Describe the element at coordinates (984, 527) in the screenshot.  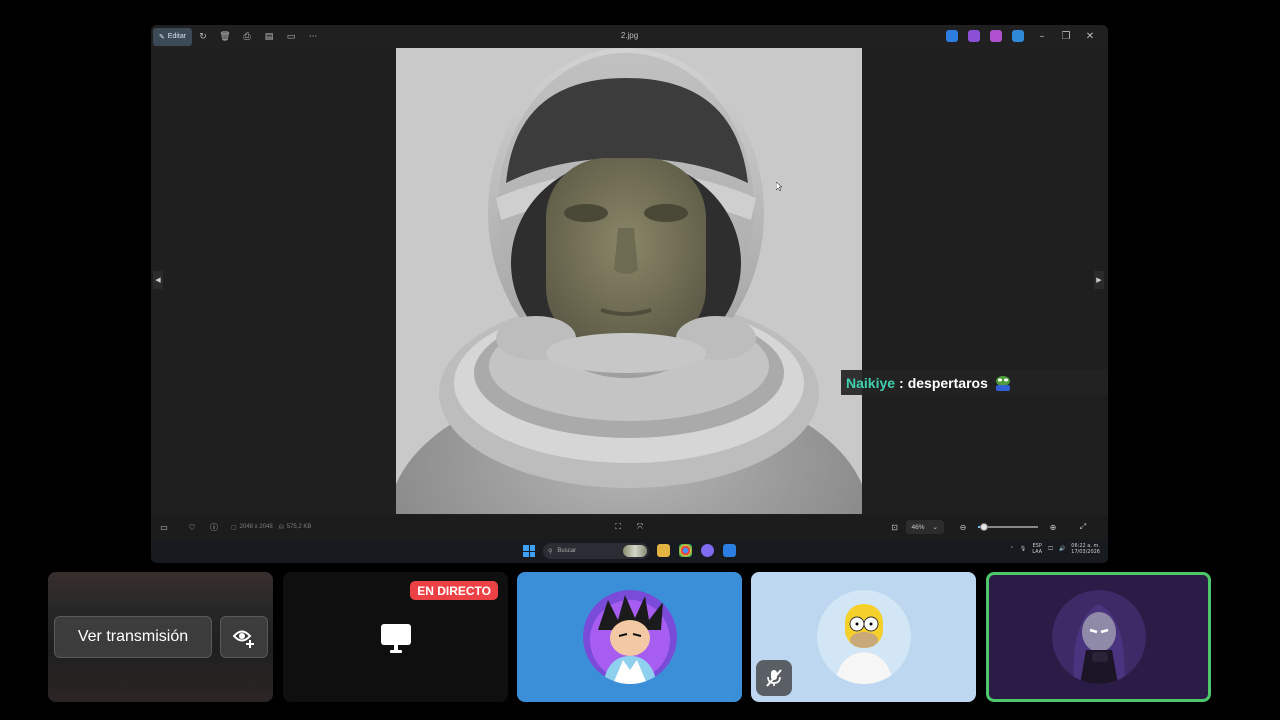
I see `zoom-slider-knob` at that location.